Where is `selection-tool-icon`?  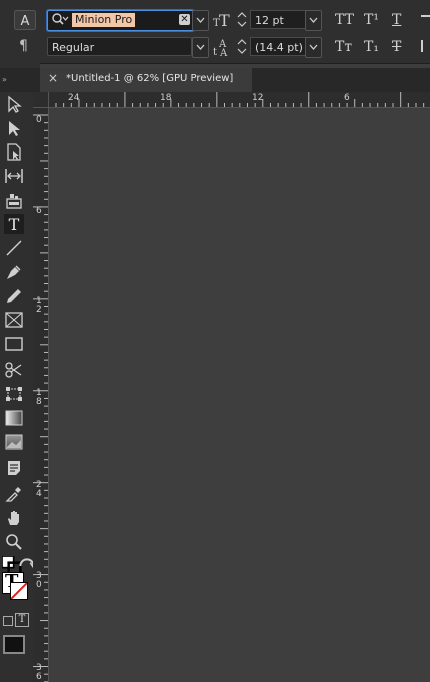 selection-tool-icon is located at coordinates (14, 104).